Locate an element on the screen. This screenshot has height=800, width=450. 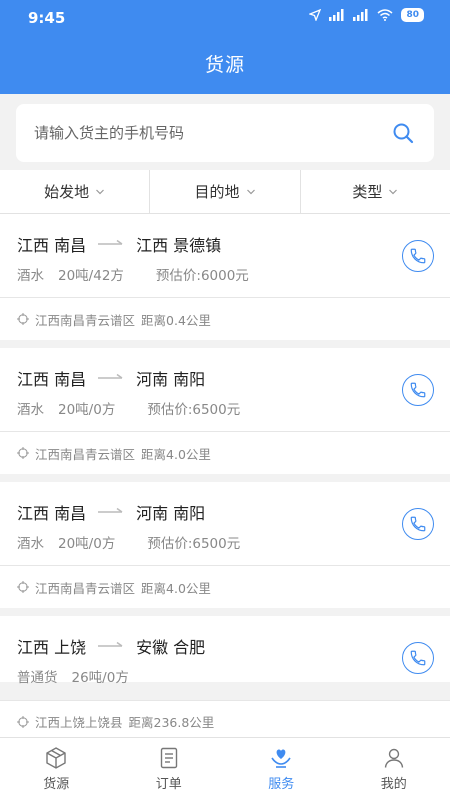
battery-icon: 80 is located at coordinates (412, 15).